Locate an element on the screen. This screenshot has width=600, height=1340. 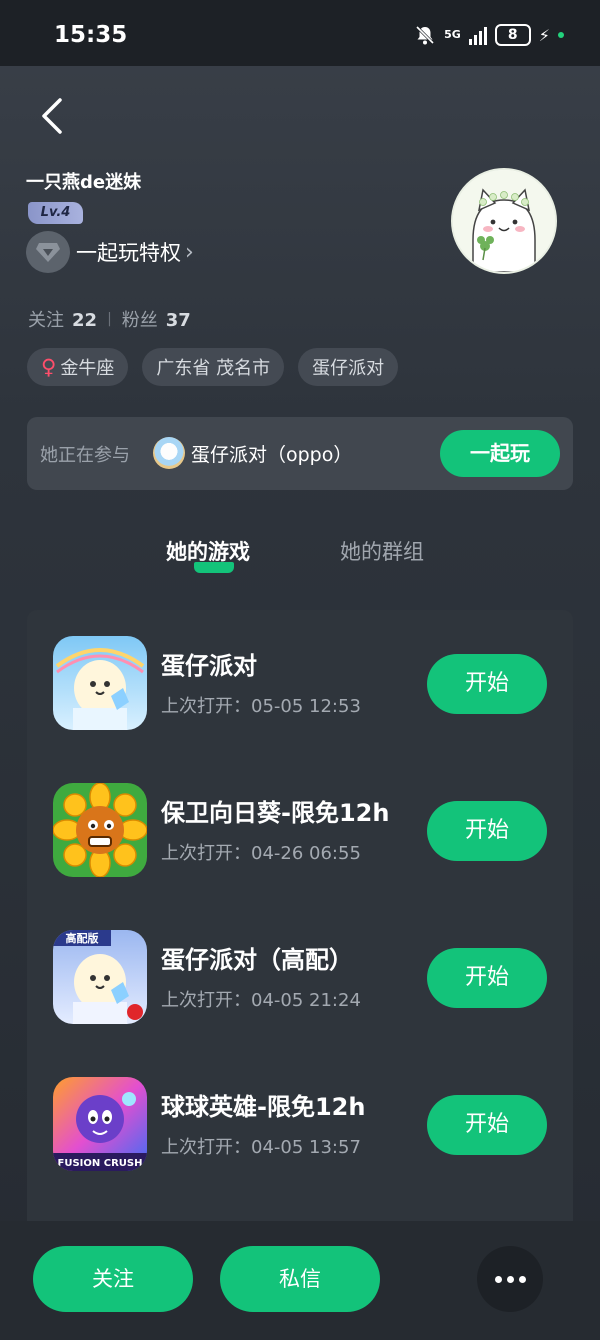
more-button is located at coordinates (510, 1279).